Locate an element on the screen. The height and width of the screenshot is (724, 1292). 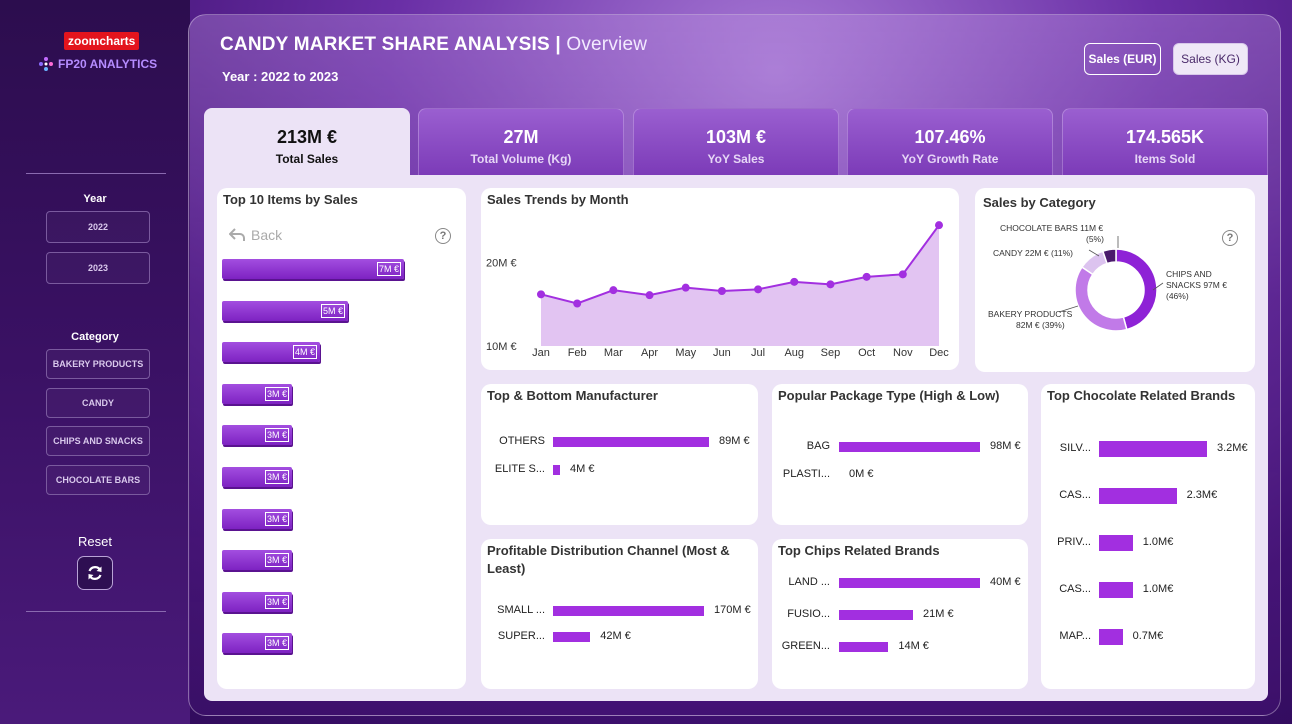
refresh-icon is located at coordinates (95, 573).